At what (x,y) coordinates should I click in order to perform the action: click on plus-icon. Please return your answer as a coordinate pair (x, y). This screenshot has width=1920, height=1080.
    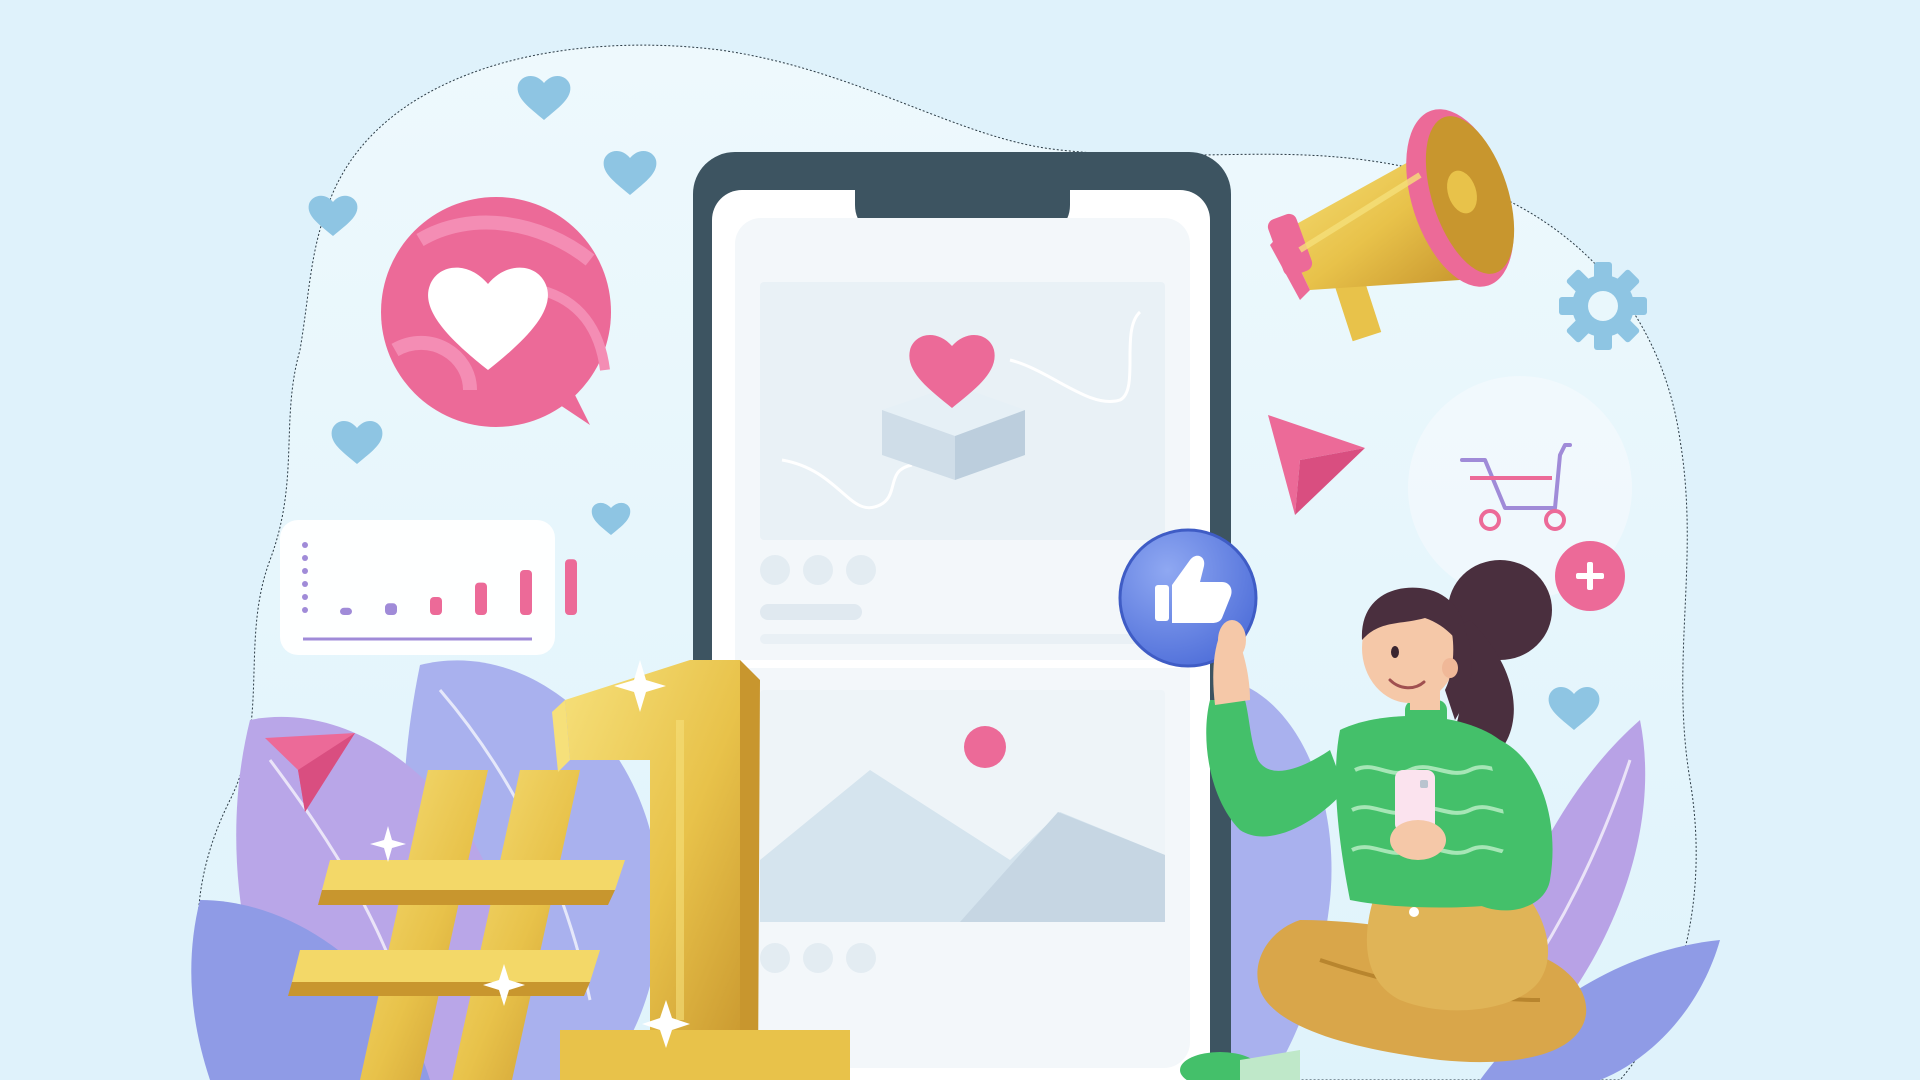
    Looking at the image, I should click on (1590, 576).